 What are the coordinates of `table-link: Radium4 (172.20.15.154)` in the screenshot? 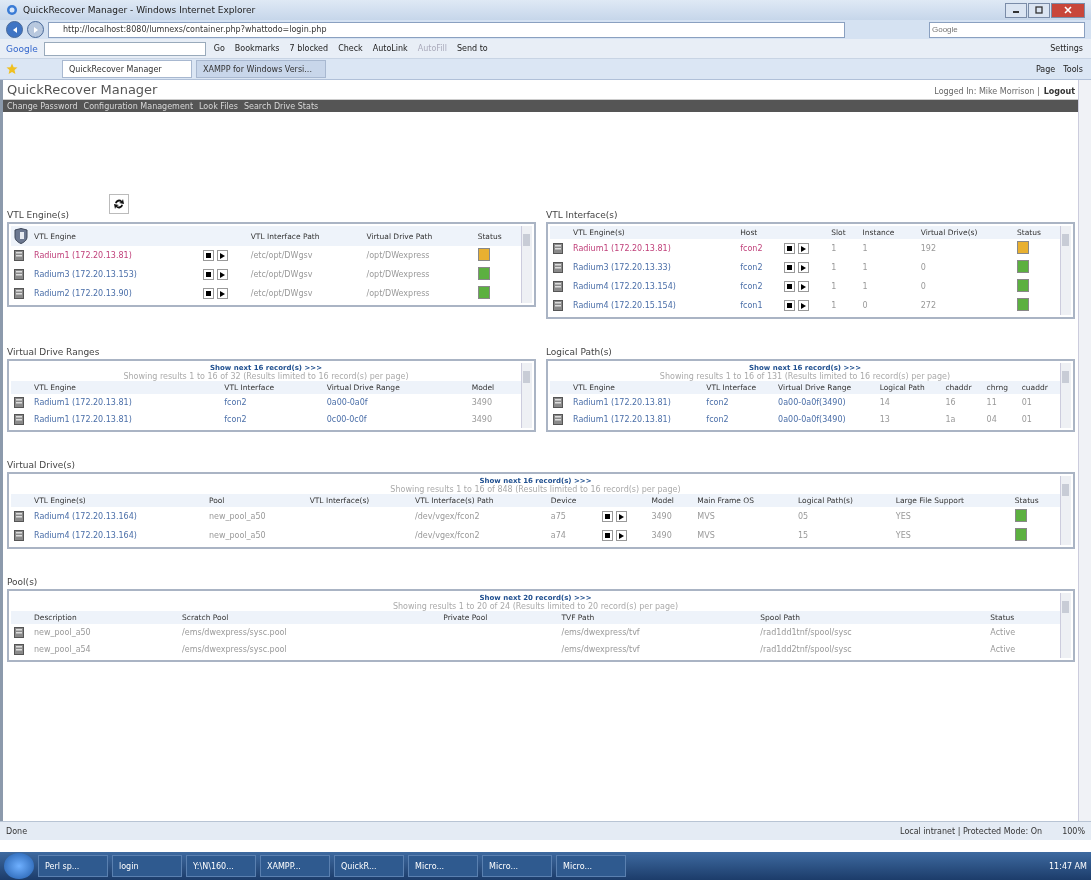 It's located at (624, 305).